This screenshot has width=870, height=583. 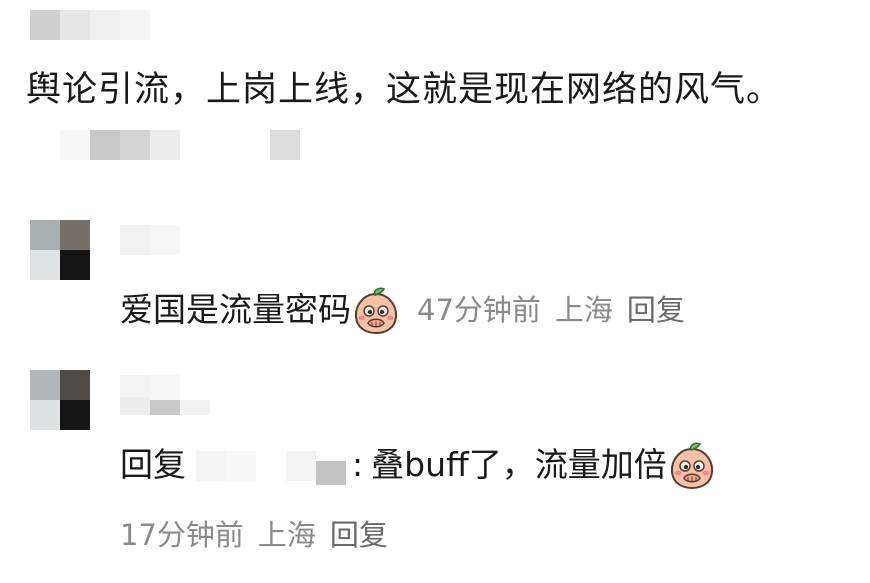 I want to click on reply-prefix: 回复, so click(x=153, y=464).